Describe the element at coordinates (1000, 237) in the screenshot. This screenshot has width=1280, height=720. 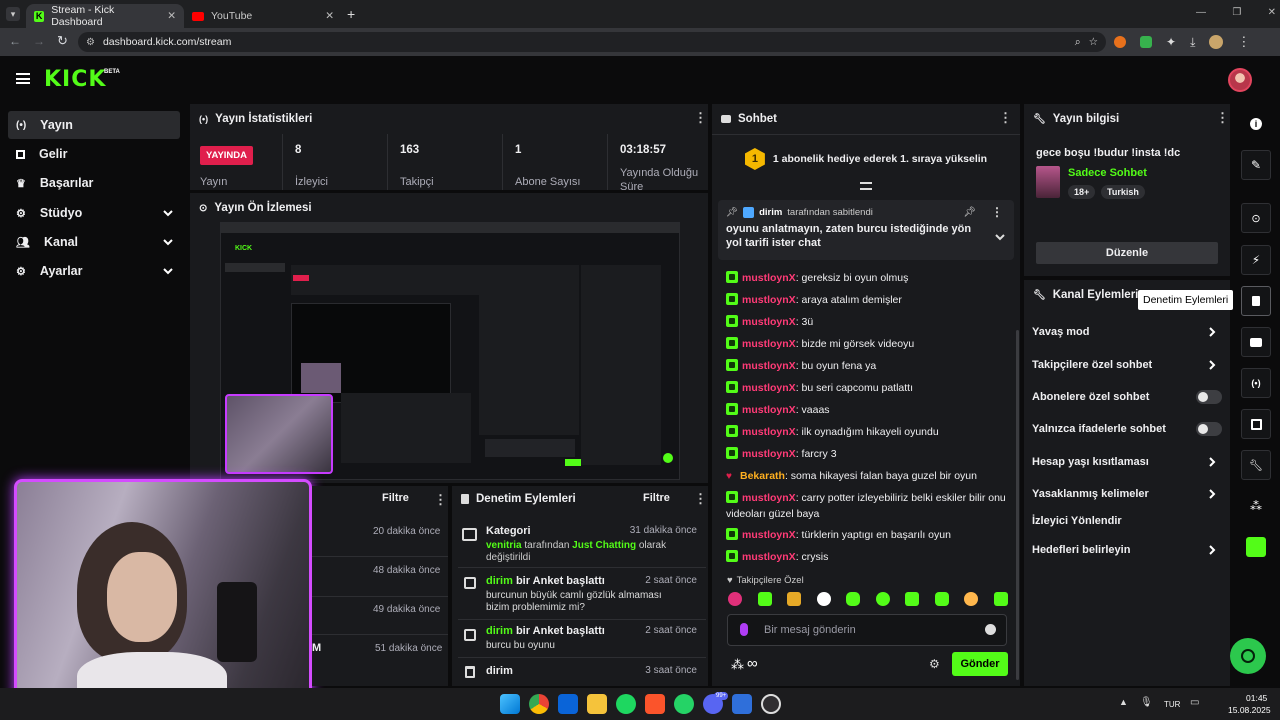
I see `chevron-down-icon` at that location.